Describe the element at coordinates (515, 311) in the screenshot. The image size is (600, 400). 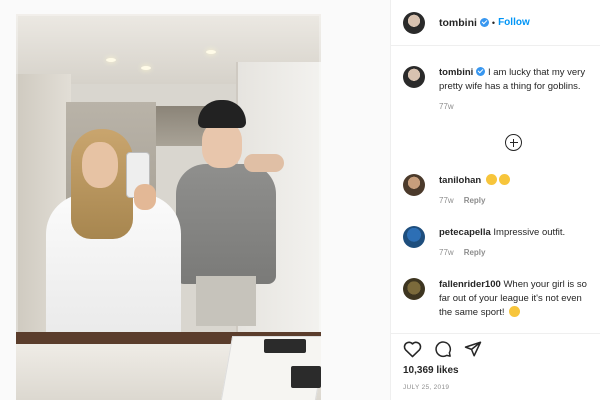
I see `smiling-face-icon` at that location.